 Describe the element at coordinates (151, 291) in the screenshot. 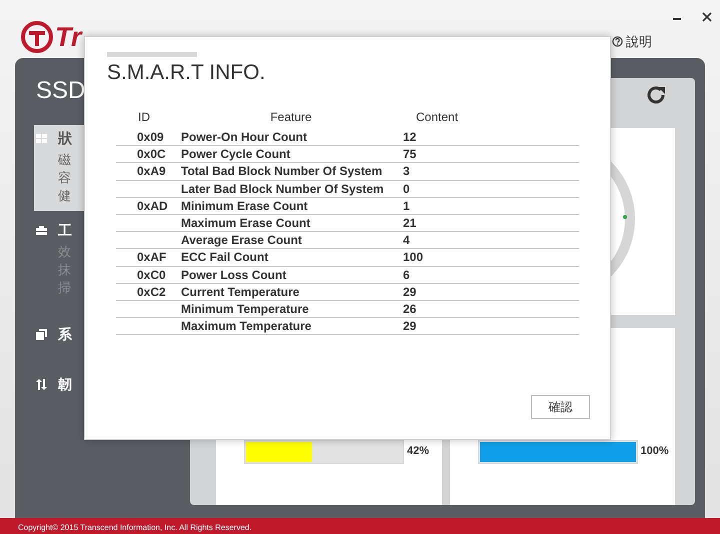

I see `table-cell: 0xC2` at that location.